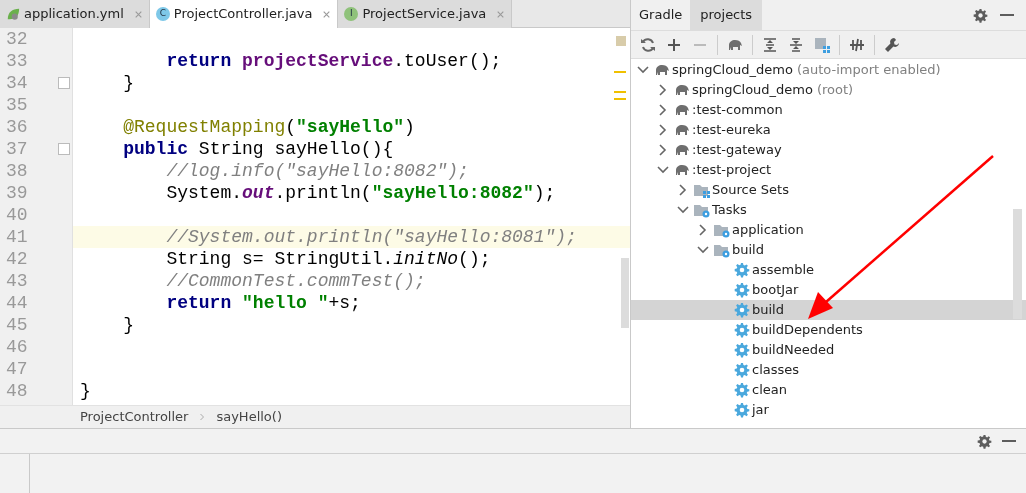 This screenshot has height=493, width=1026. What do you see at coordinates (17, 83) in the screenshot?
I see `line-number: 34` at bounding box center [17, 83].